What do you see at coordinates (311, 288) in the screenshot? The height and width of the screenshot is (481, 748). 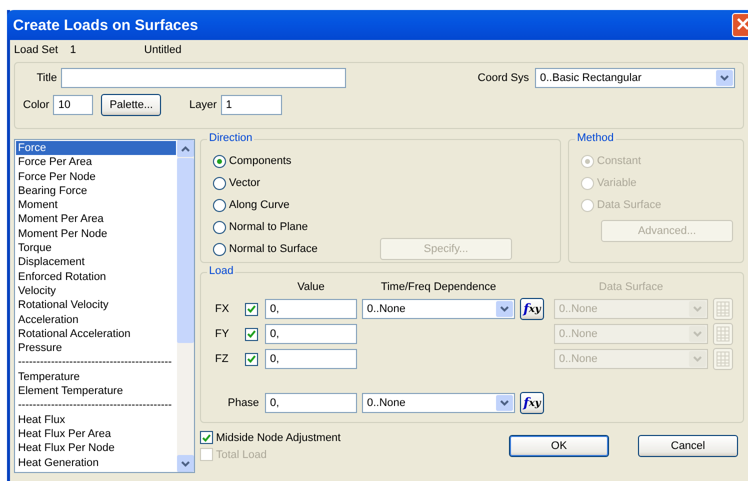 I see `column-header: Value` at bounding box center [311, 288].